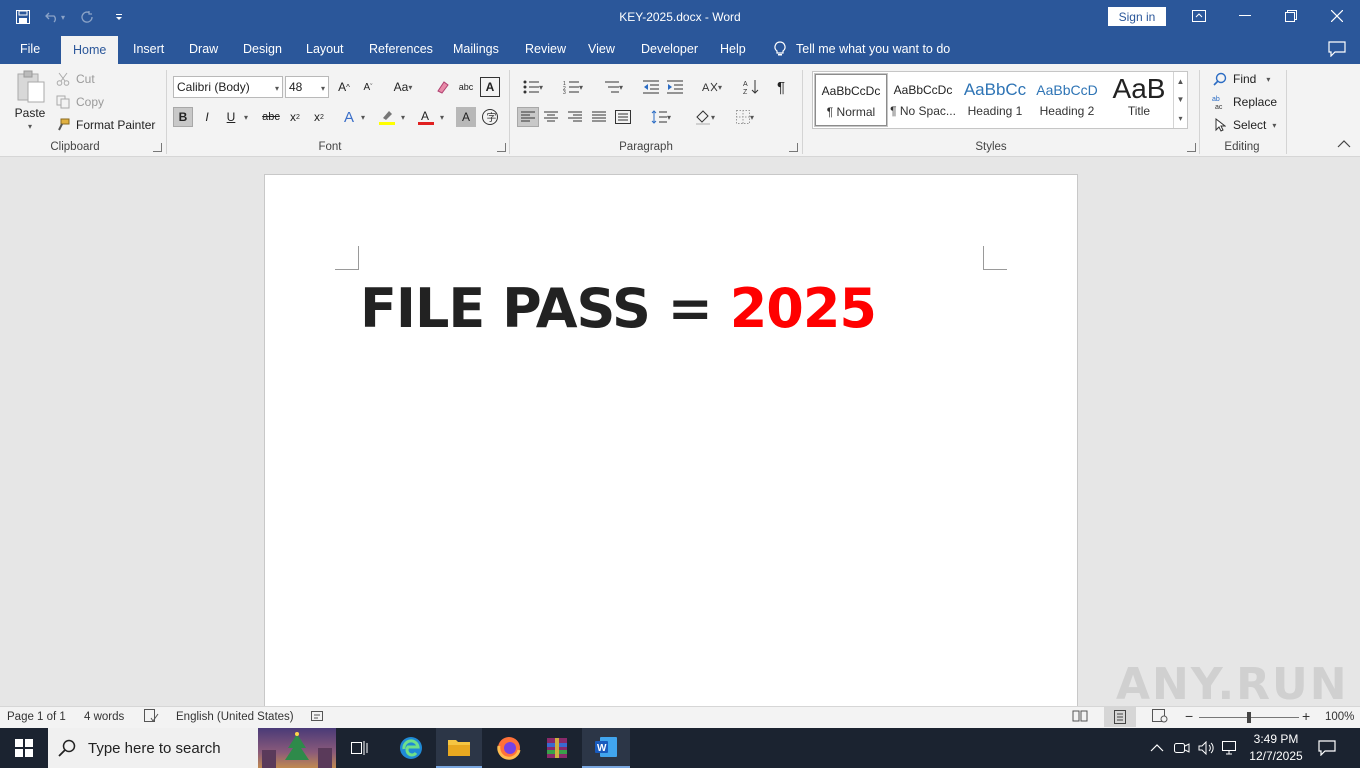 Image resolution: width=1360 pixels, height=768 pixels. I want to click on style-title: AaB Title, so click(1139, 100).